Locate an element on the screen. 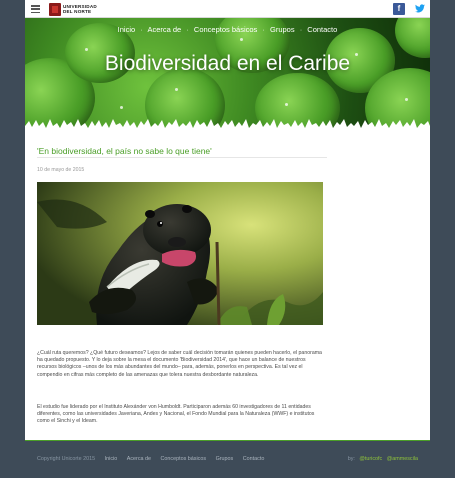 This screenshot has width=455, height=478. nav-item-acerca-de: Acerca de is located at coordinates (164, 29).